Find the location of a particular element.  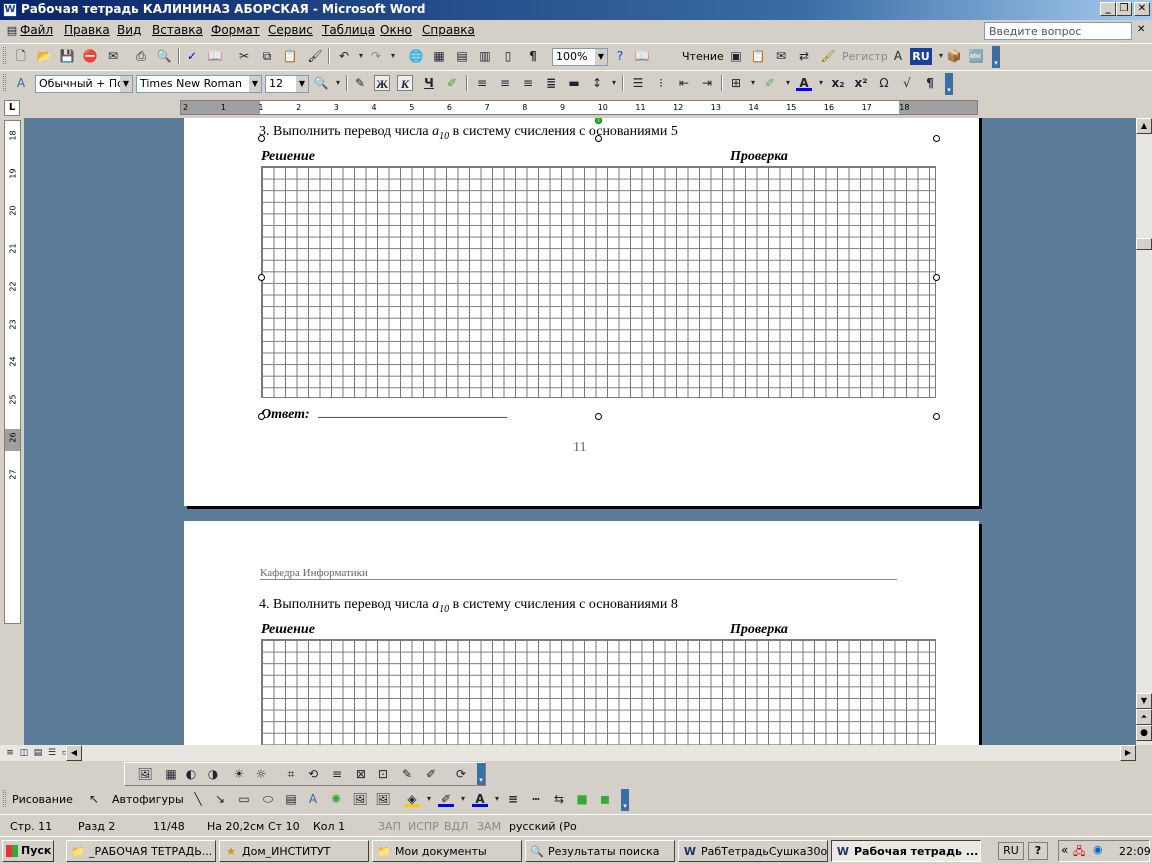

insert-picture-icon: 🖼 is located at coordinates (383, 799).